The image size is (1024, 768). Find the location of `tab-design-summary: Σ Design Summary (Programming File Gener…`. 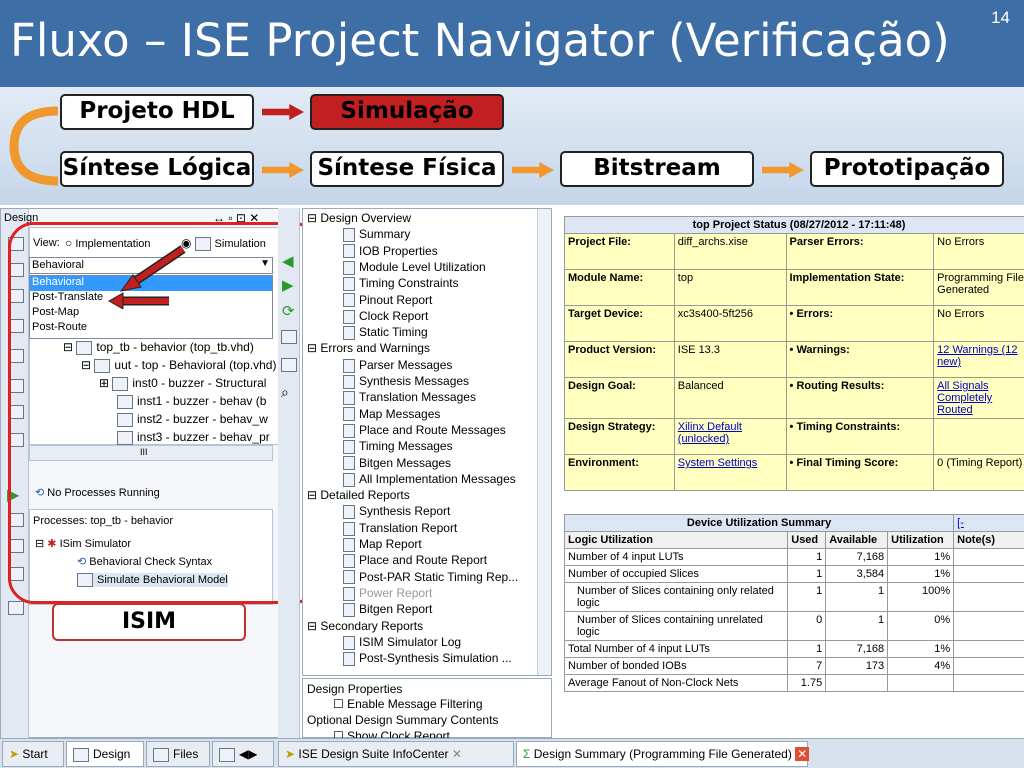

tab-design-summary: Σ Design Summary (Programming File Gener… is located at coordinates (663, 754).